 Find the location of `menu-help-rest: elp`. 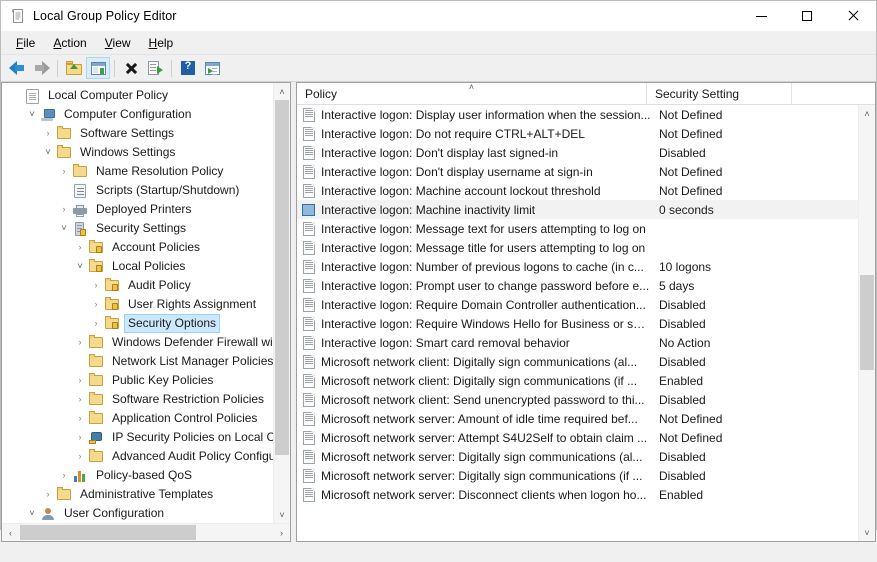

menu-help-rest: elp is located at coordinates (165, 42).